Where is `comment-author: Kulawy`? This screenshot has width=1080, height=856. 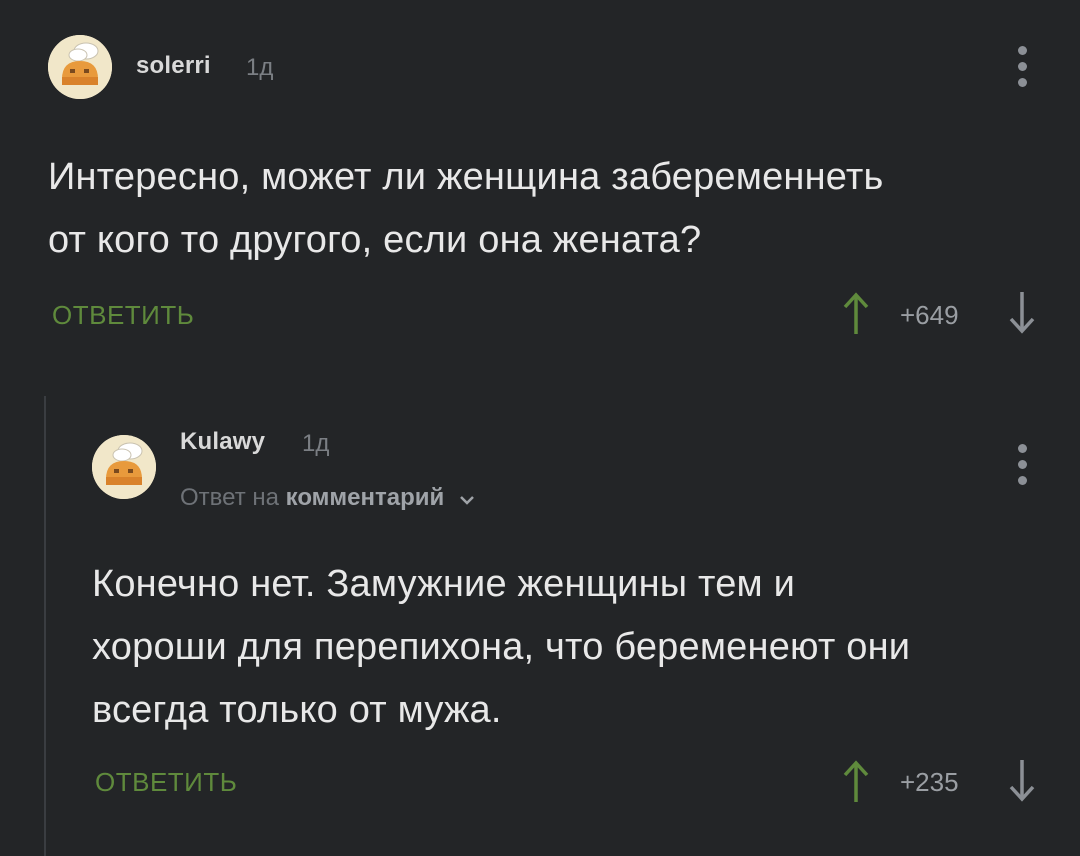
comment-author: Kulawy is located at coordinates (222, 442).